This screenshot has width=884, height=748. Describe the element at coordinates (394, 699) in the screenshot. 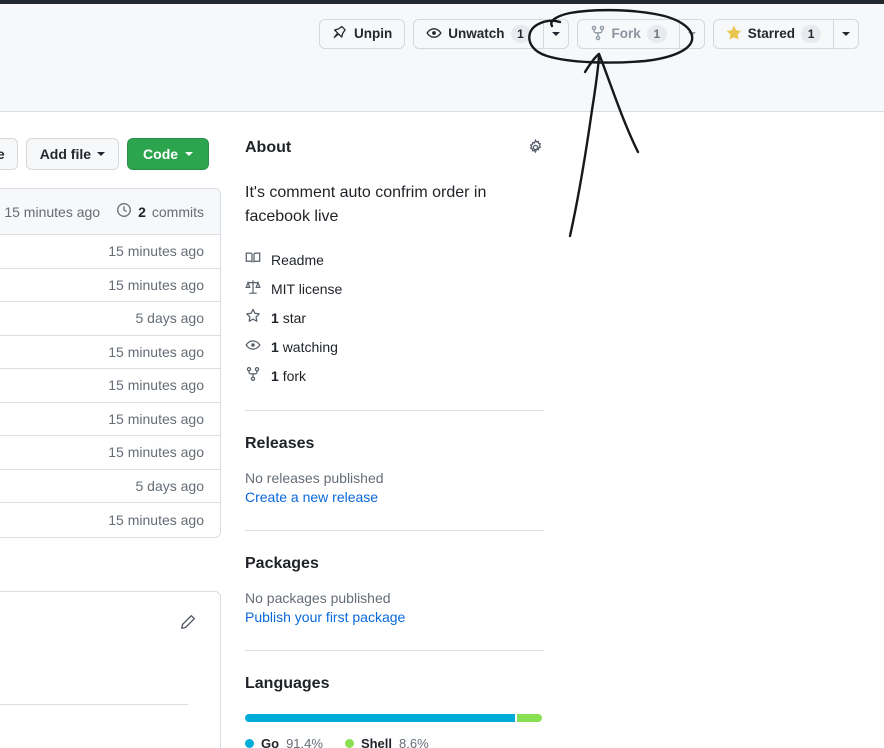

I see `languages-section: Languages Go 91.4% Shell 8.6%` at that location.